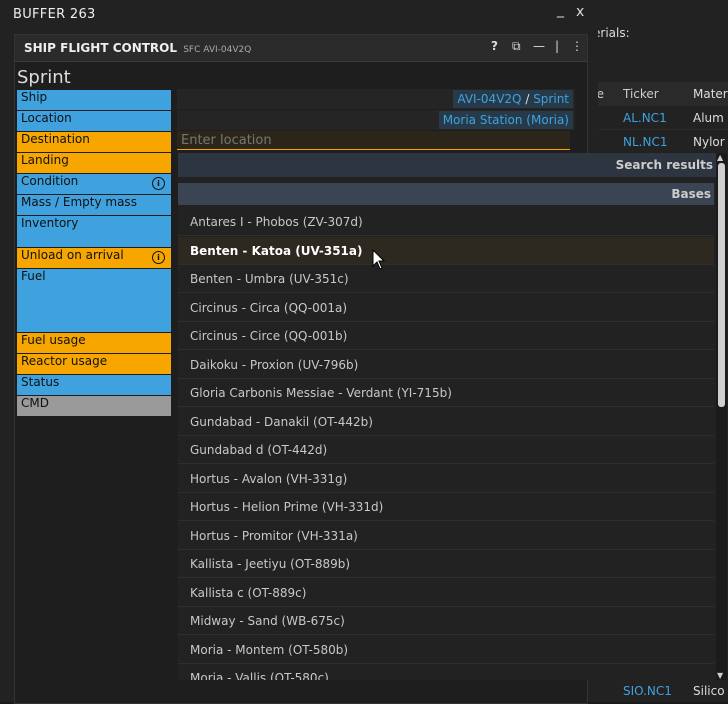  I want to click on panel-title-text: SHIP FLIGHT CONTROL, so click(101, 48).